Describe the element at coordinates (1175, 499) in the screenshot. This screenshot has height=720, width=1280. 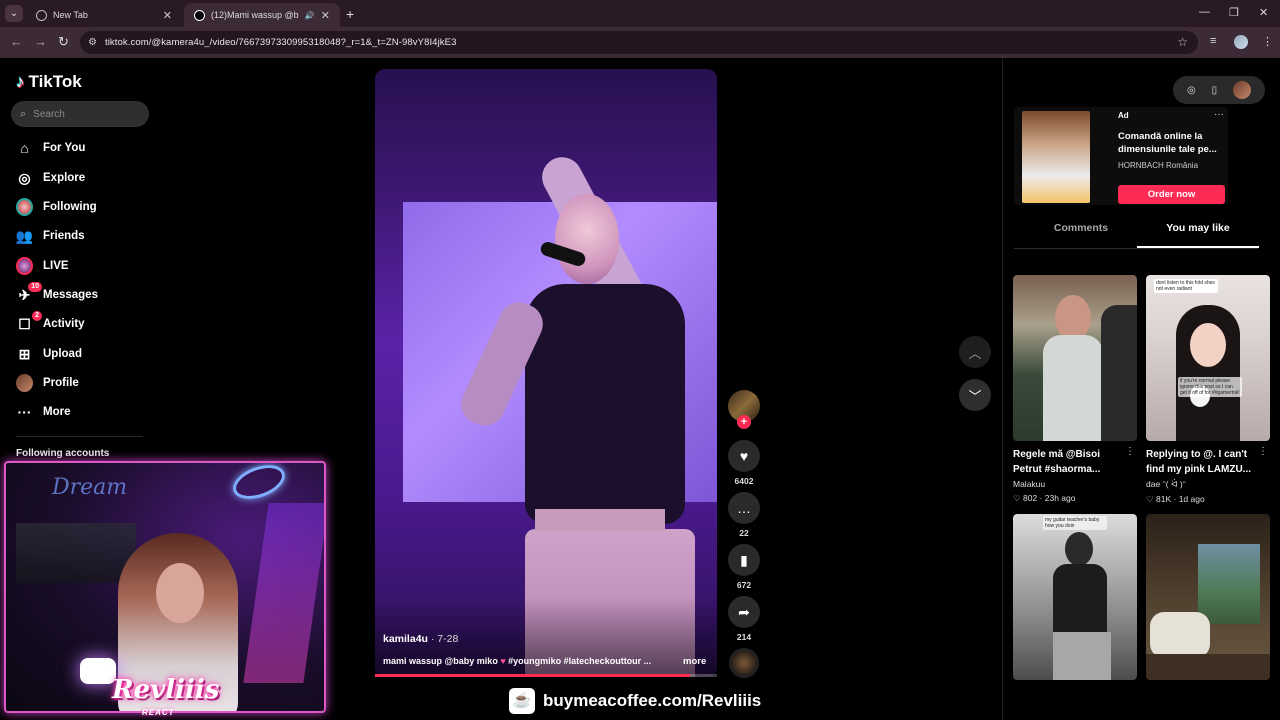
I see `card-stats: ♡ 81K · 1d ago` at that location.